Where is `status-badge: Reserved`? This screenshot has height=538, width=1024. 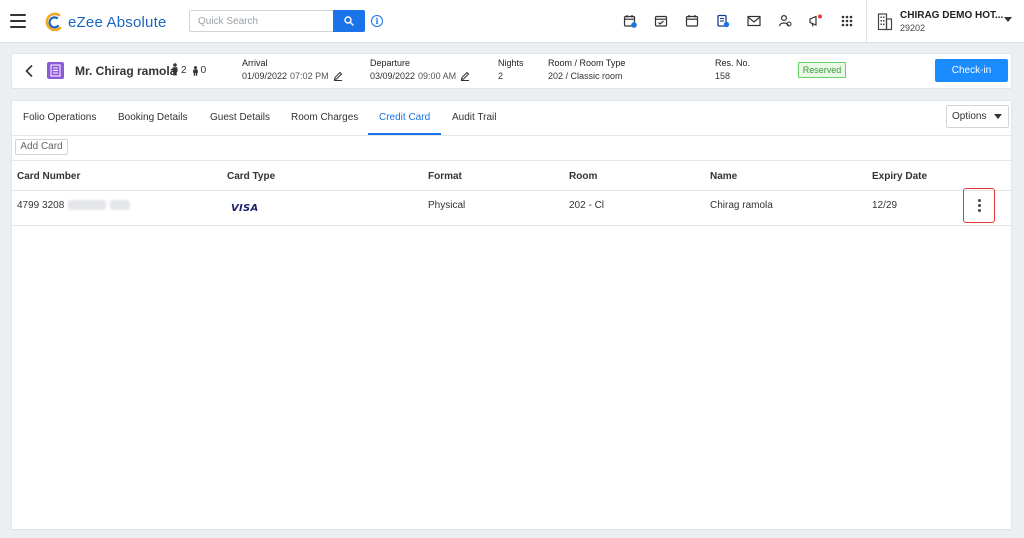
status-badge: Reserved is located at coordinates (822, 70).